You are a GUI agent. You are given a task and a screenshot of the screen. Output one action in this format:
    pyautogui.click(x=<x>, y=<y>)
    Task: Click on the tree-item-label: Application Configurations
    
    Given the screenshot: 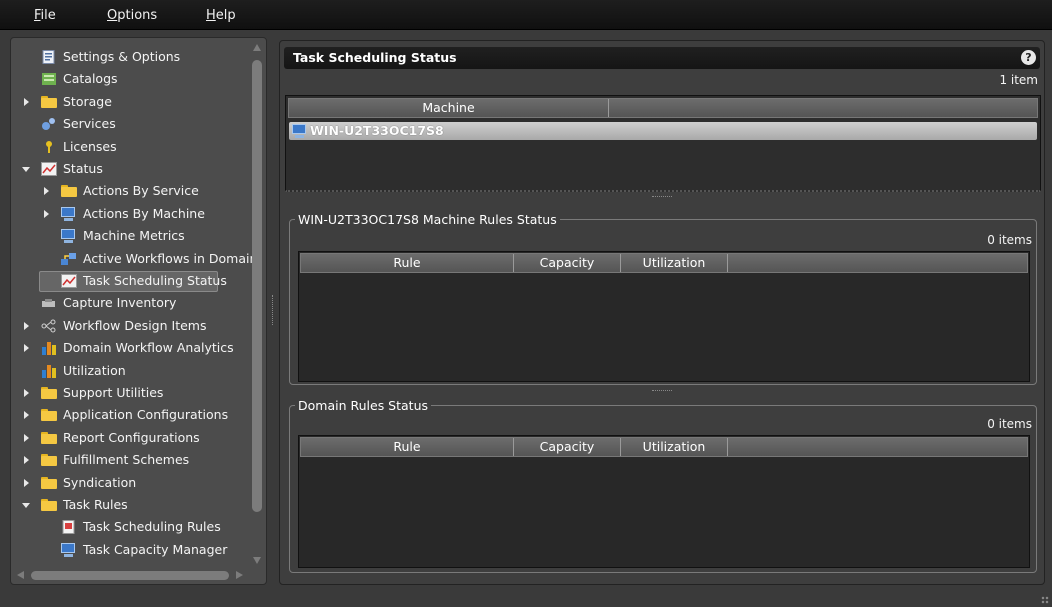 What is the action you would take?
    pyautogui.click(x=146, y=415)
    